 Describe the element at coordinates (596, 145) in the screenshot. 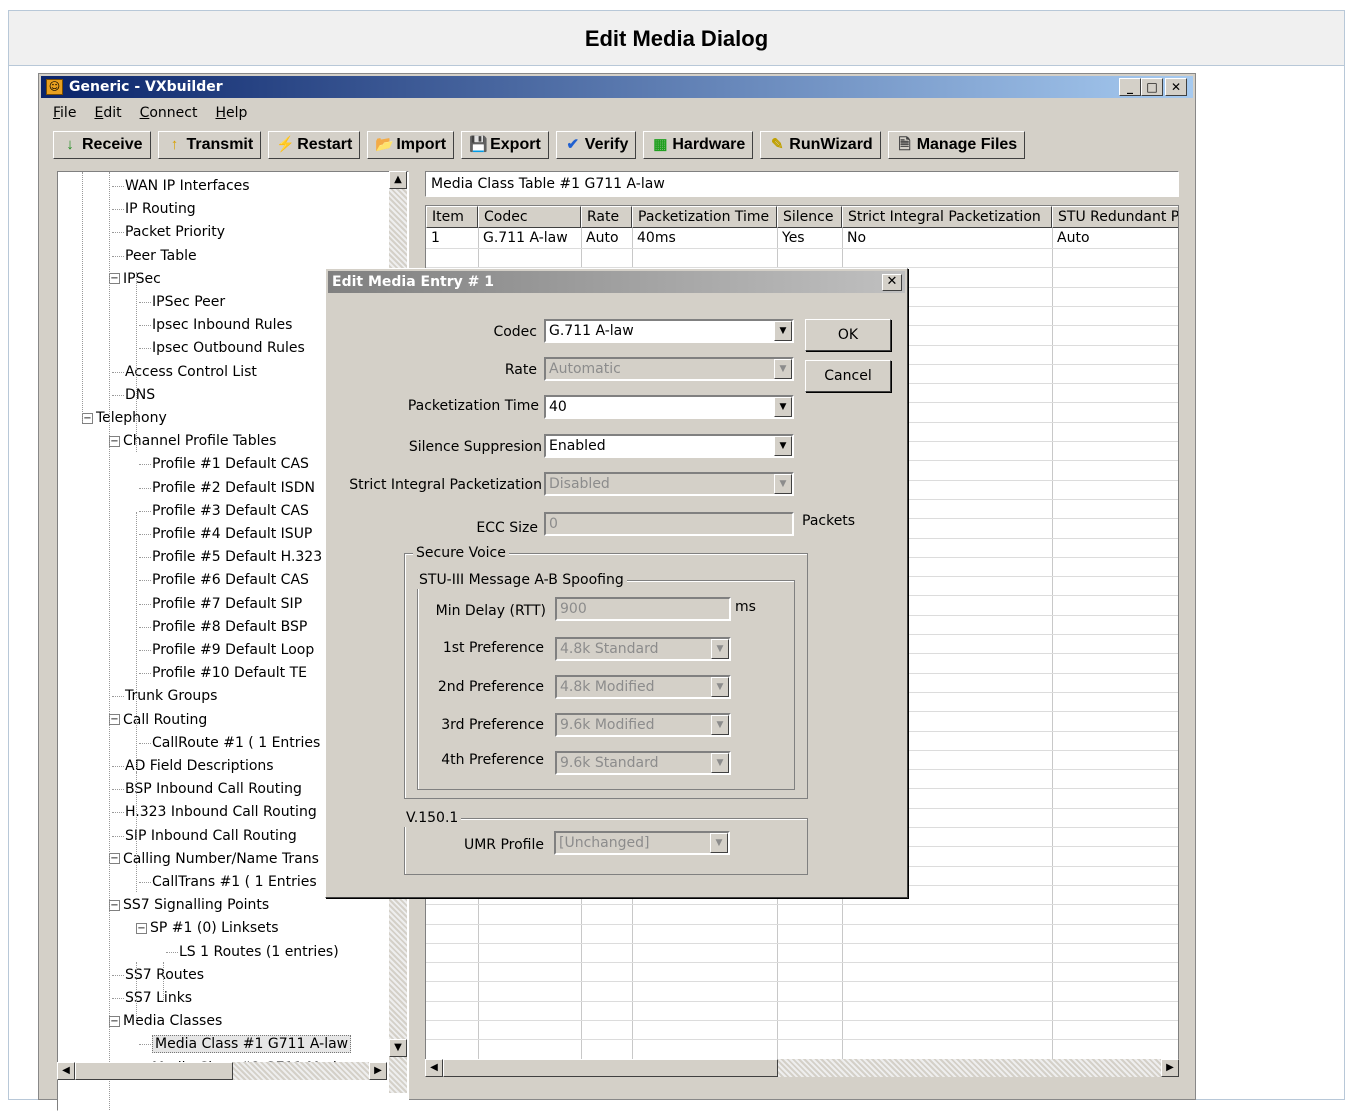

I see `verify-button: ✔ Verify` at that location.